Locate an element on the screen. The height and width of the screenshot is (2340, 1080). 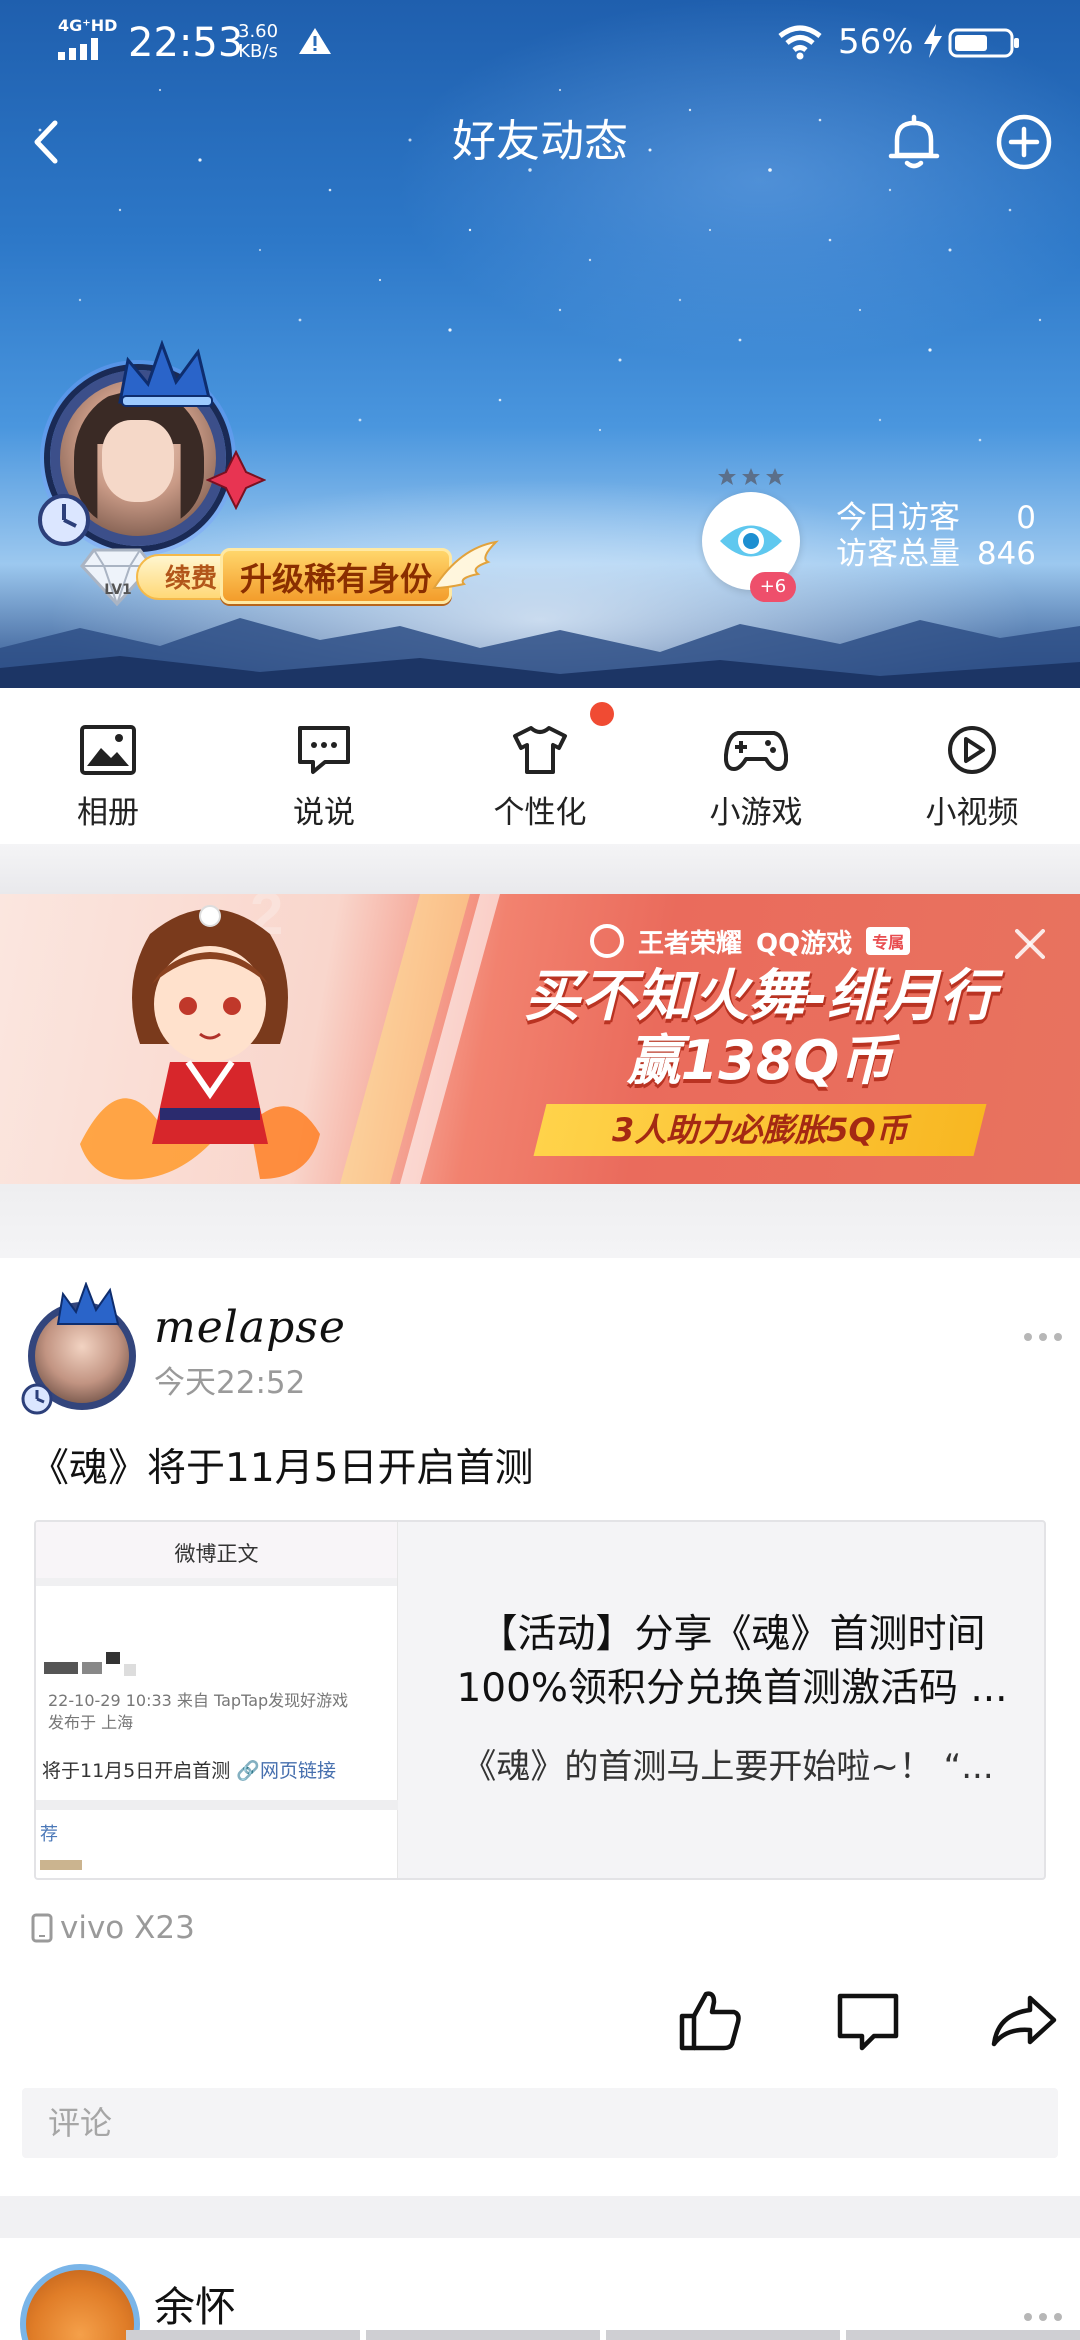
thumbs-up-icon is located at coordinates (710, 2021).